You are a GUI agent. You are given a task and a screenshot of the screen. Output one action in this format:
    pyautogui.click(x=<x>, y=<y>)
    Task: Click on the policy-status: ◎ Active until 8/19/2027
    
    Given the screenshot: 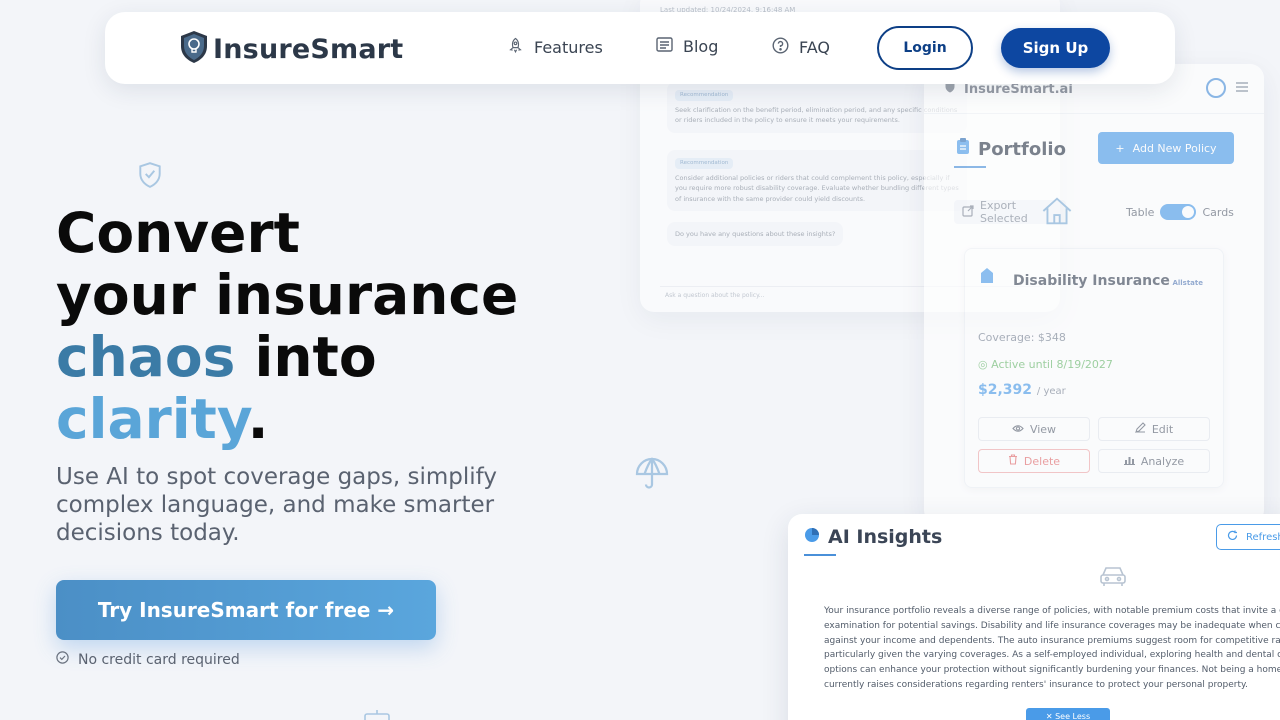 What is the action you would take?
    pyautogui.click(x=1045, y=364)
    